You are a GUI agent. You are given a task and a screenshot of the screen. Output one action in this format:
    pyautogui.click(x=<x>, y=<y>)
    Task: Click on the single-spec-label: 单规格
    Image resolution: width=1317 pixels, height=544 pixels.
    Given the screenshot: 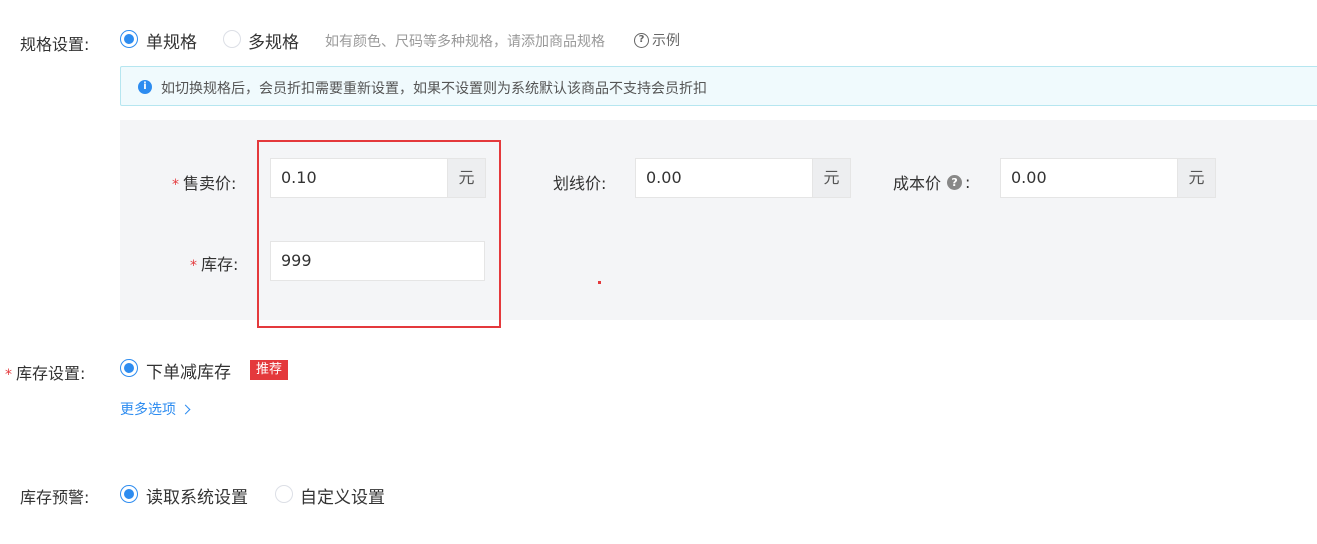 What is the action you would take?
    pyautogui.click(x=171, y=40)
    